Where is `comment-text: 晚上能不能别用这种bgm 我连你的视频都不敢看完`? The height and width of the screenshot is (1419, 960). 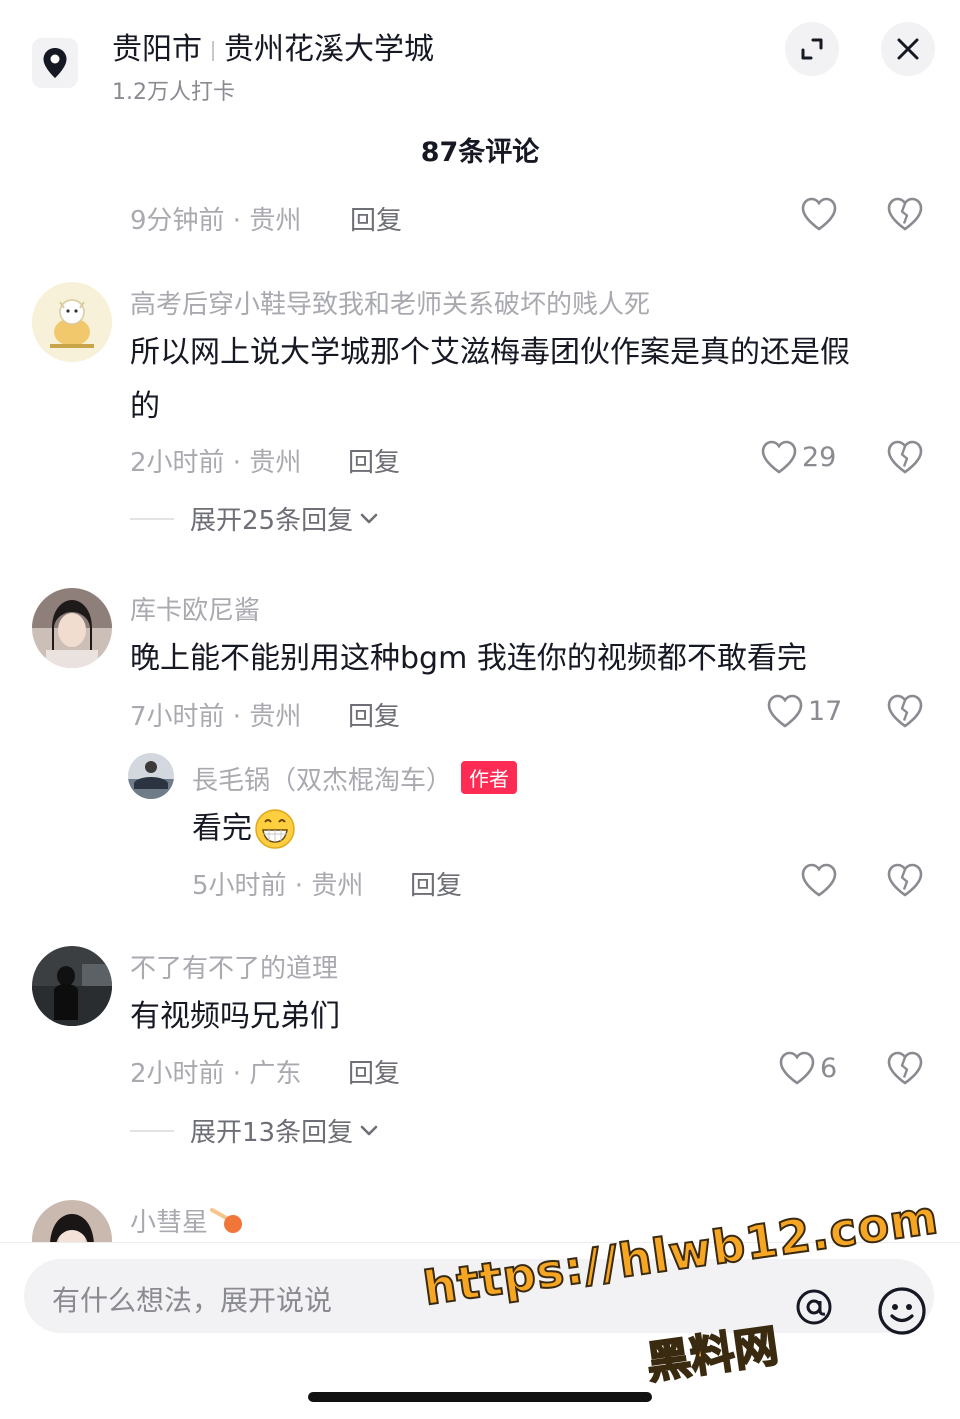
comment-text: 晚上能不能别用这种bgm 我连你的视频都不敢看完 is located at coordinates (468, 658).